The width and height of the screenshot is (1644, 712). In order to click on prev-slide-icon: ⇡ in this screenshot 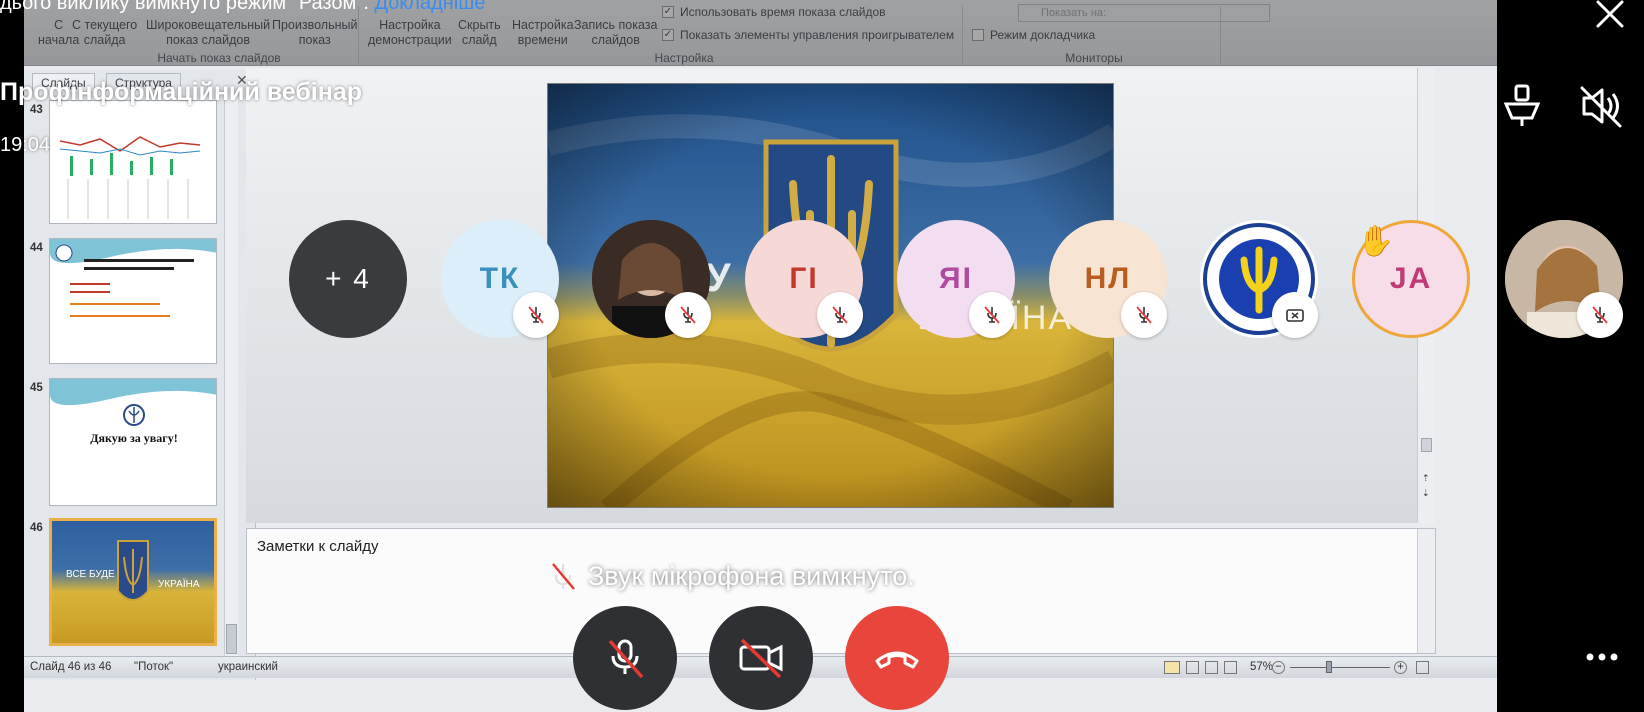, I will do `click(1426, 478)`.